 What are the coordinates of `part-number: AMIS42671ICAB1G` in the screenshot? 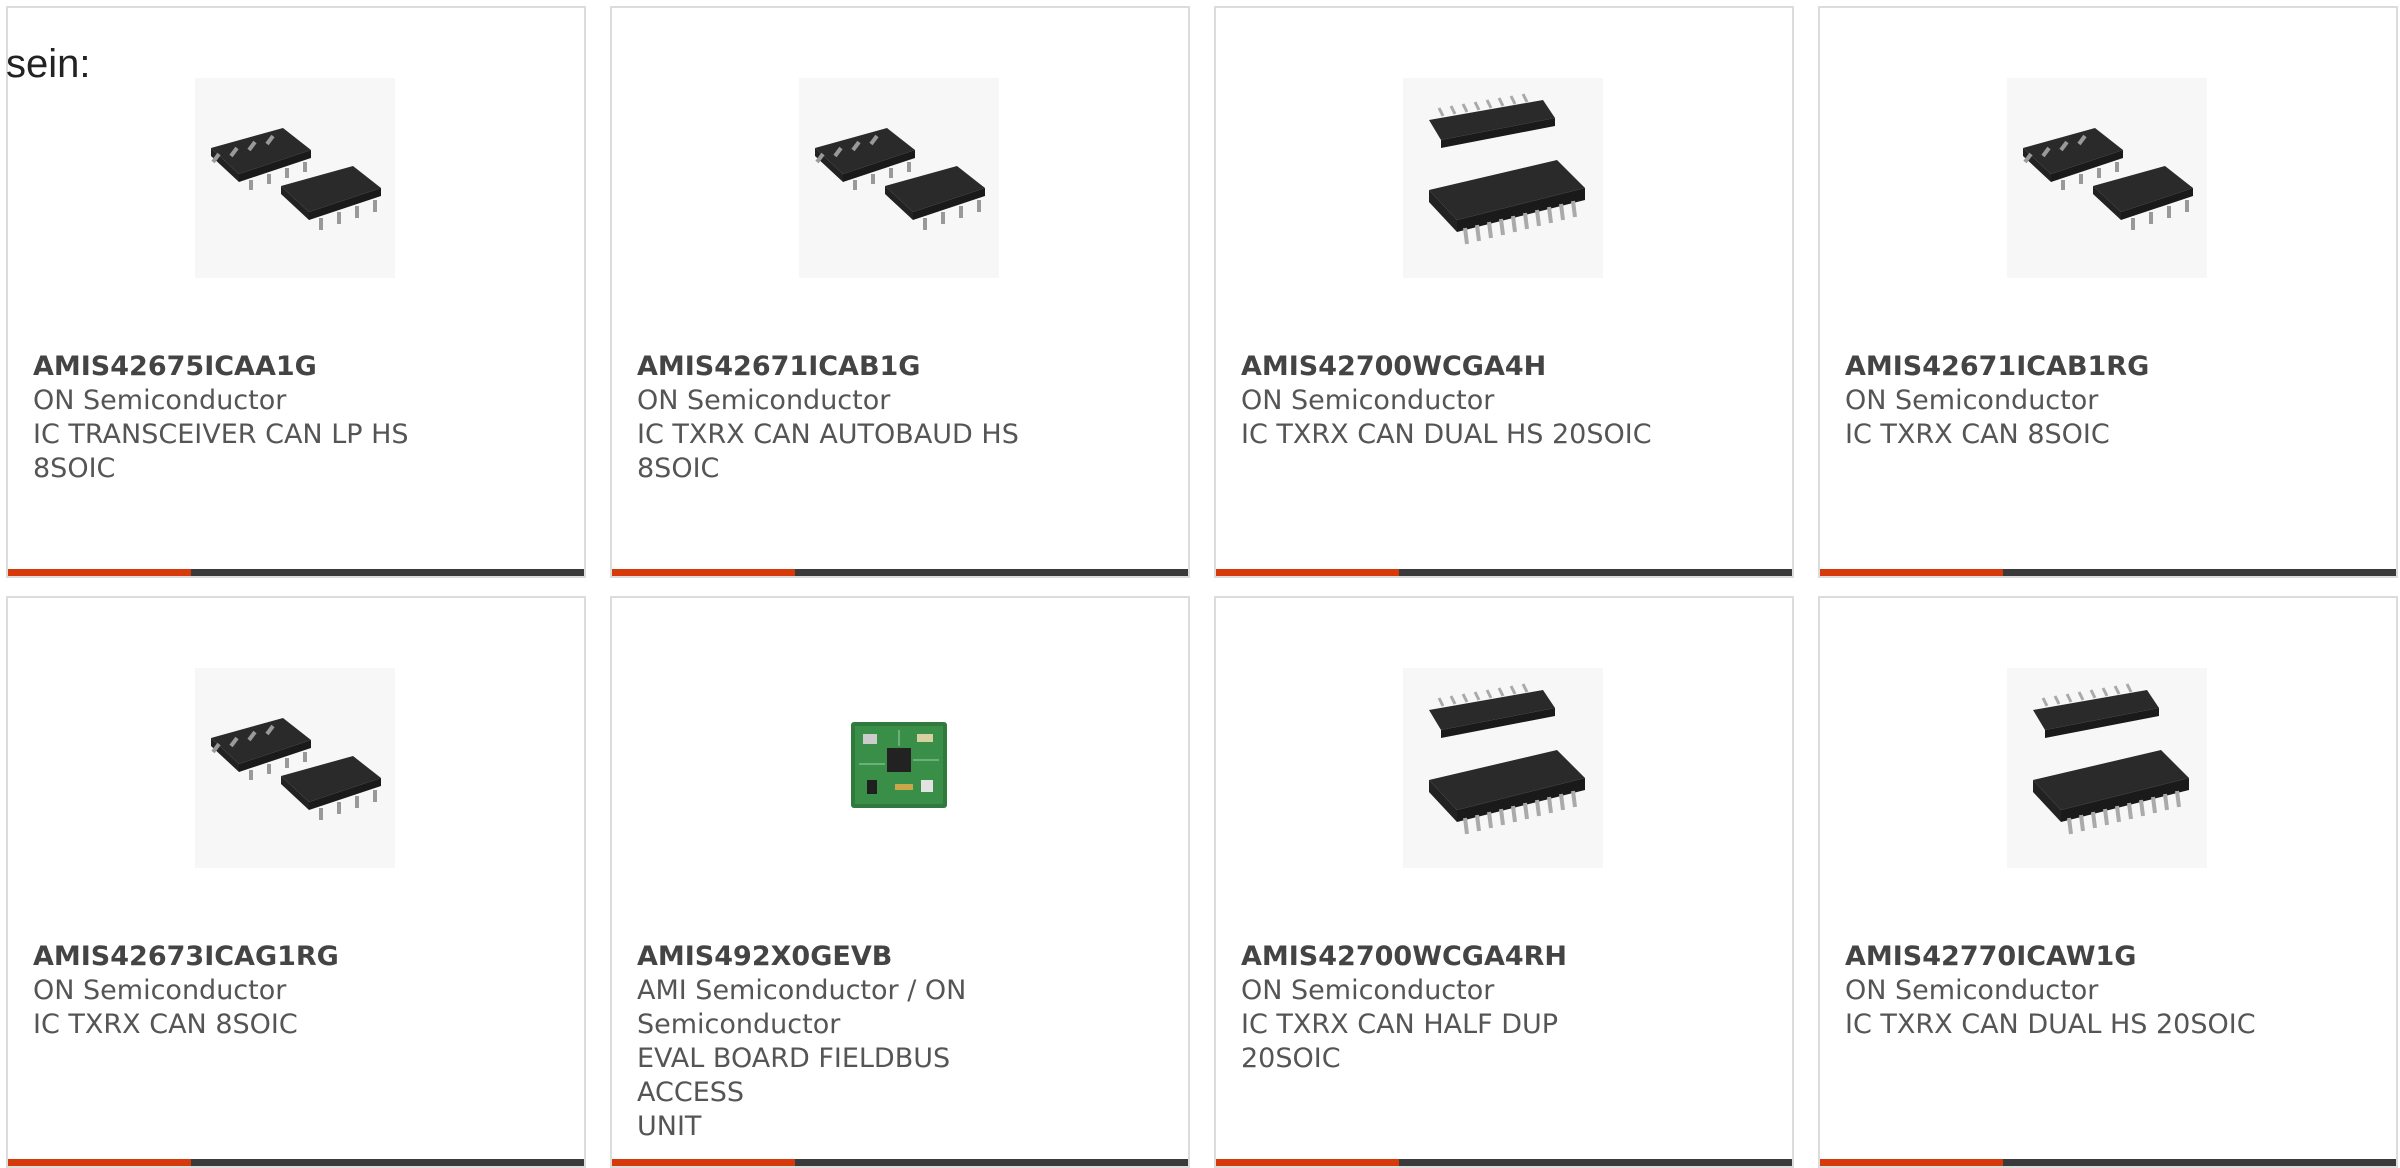 It's located at (847, 367).